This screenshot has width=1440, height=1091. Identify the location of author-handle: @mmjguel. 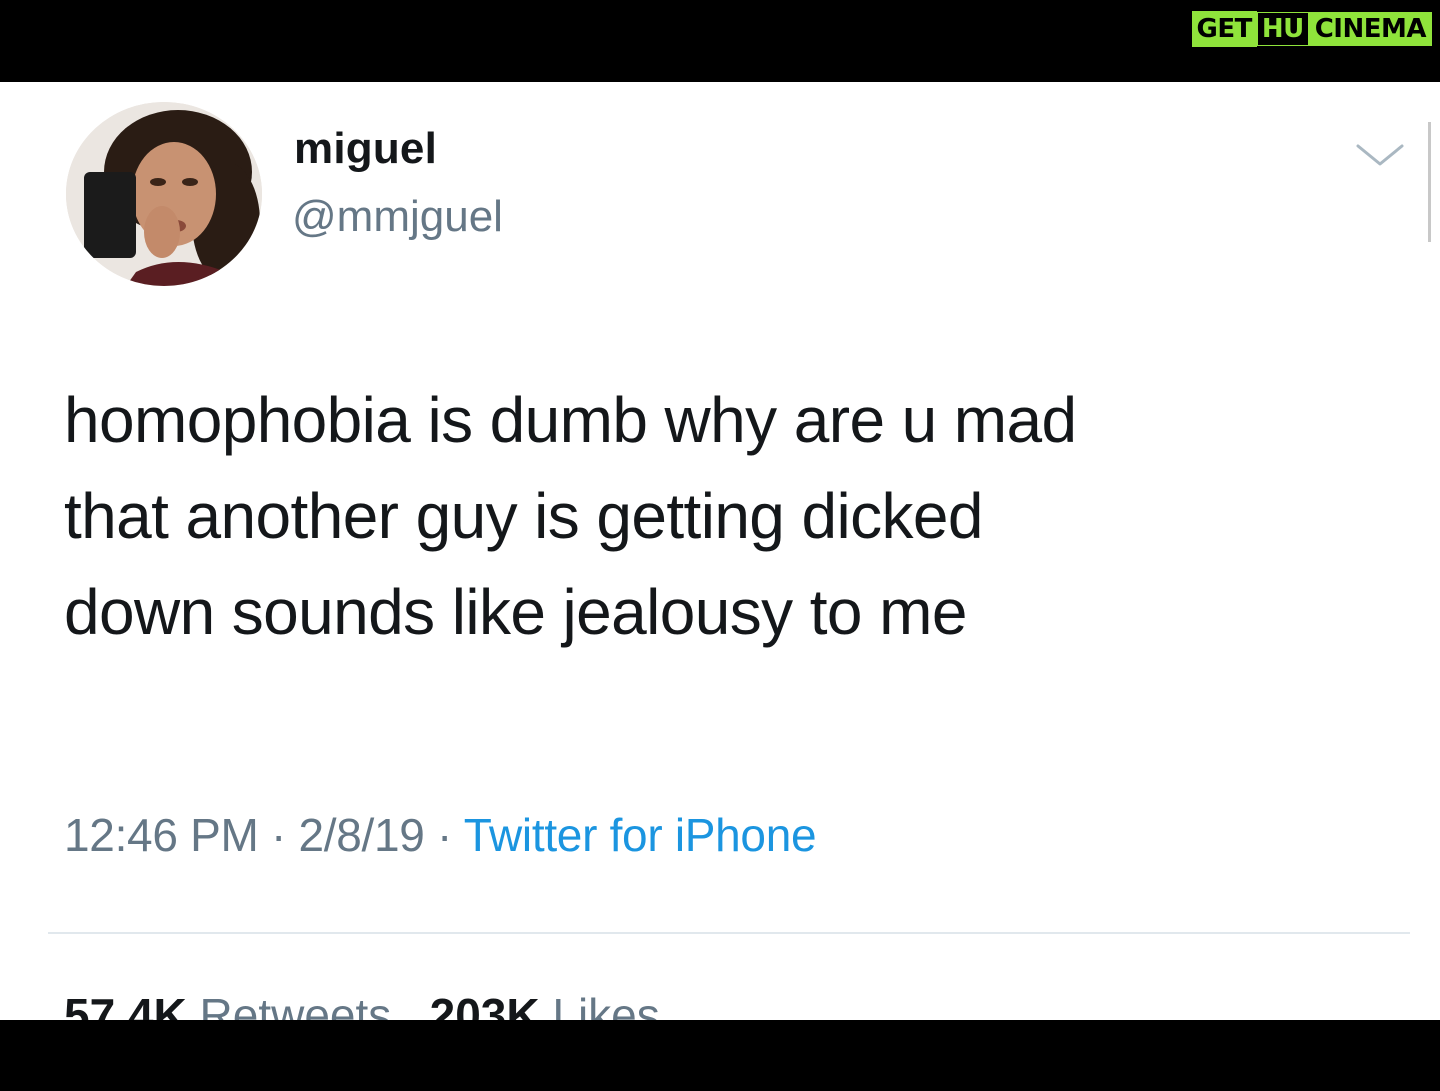
(397, 217).